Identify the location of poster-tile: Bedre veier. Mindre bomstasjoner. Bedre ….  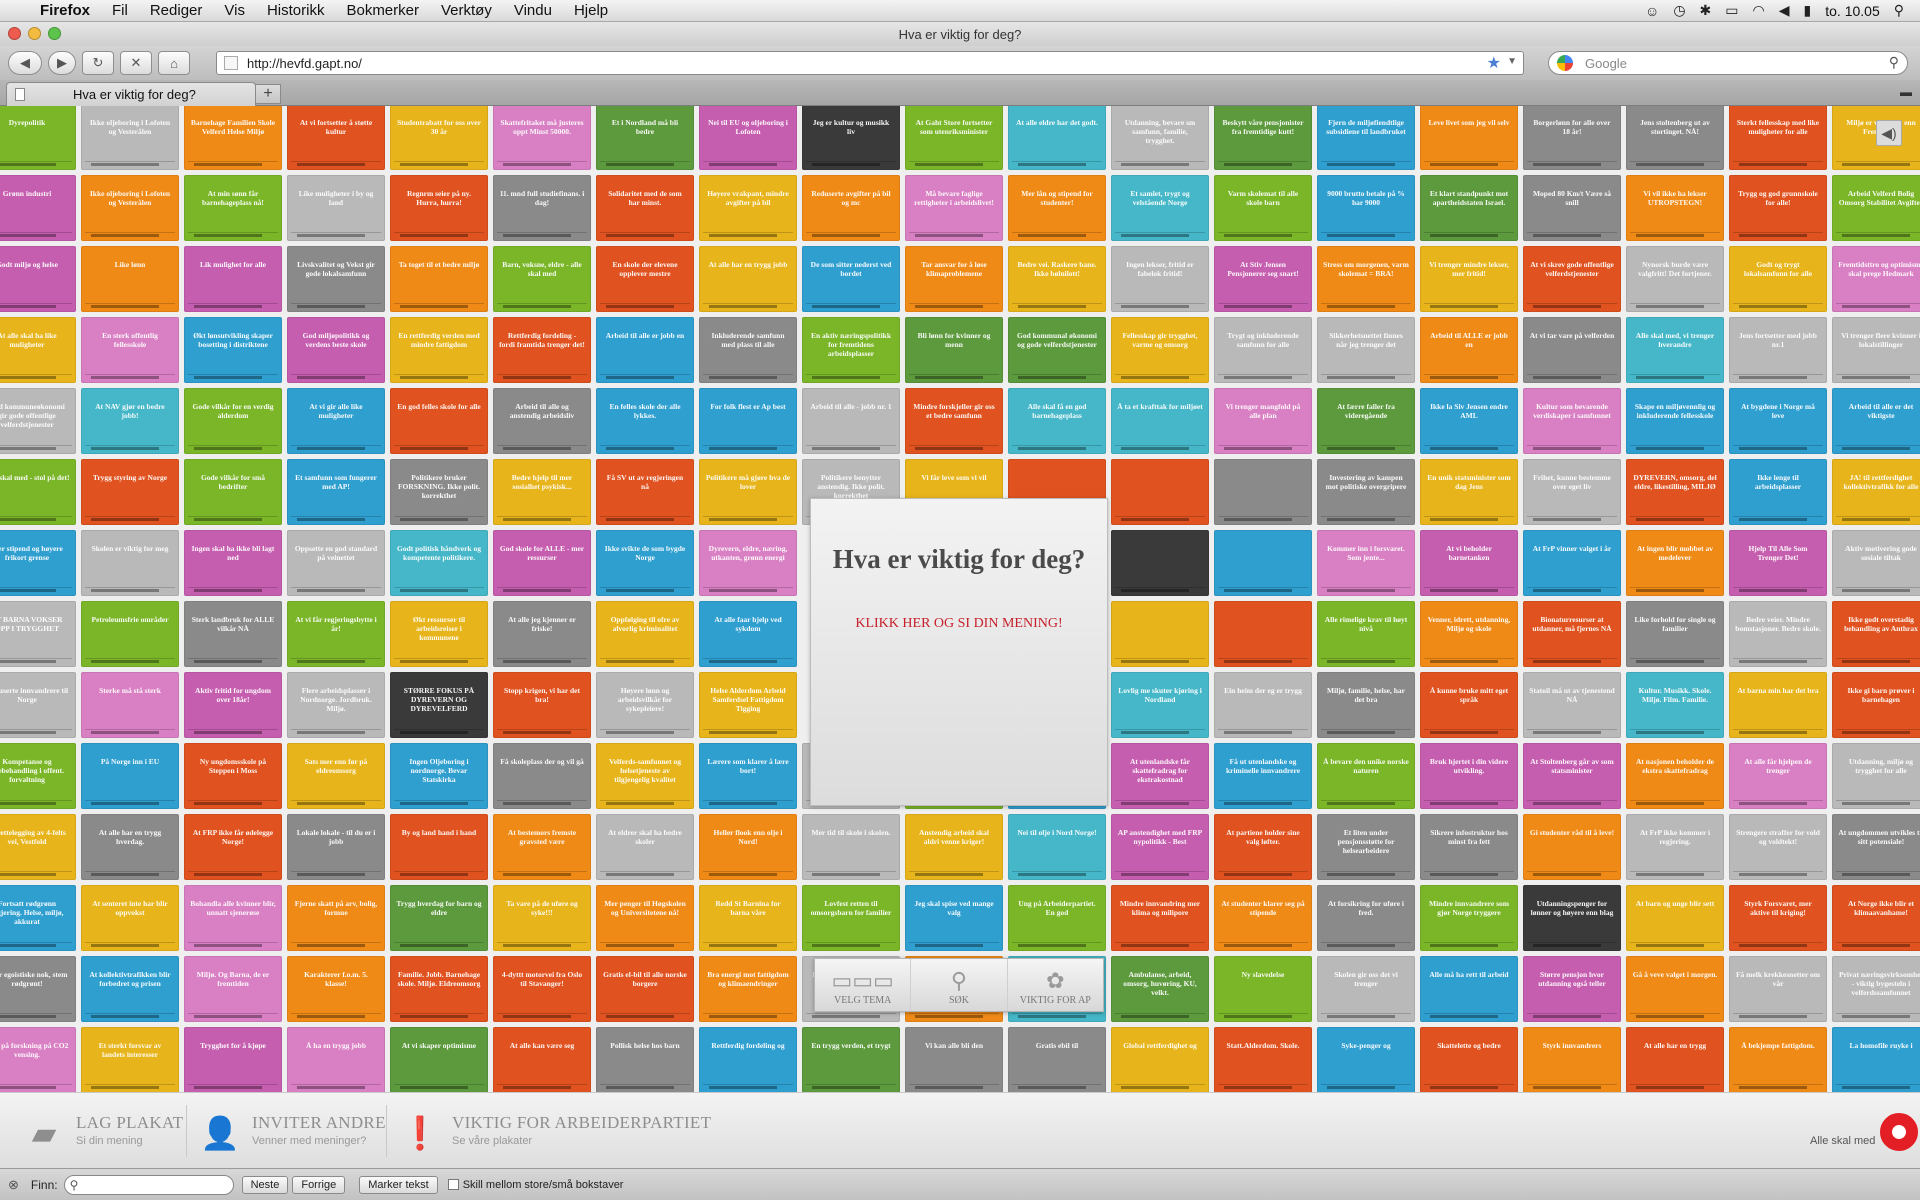
(1778, 634).